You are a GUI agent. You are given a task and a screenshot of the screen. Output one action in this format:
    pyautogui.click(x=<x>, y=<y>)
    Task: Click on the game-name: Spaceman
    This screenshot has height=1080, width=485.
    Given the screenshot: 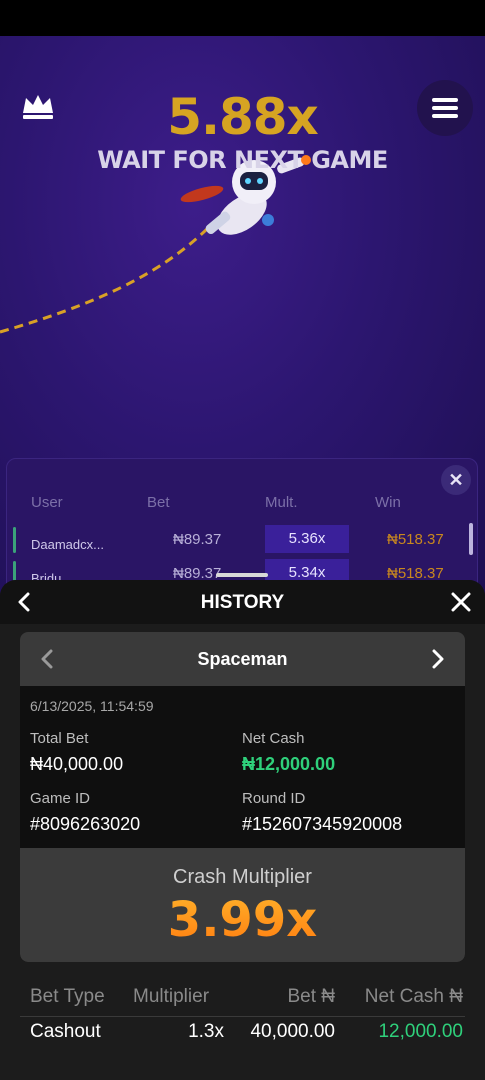 What is the action you would take?
    pyautogui.click(x=242, y=659)
    